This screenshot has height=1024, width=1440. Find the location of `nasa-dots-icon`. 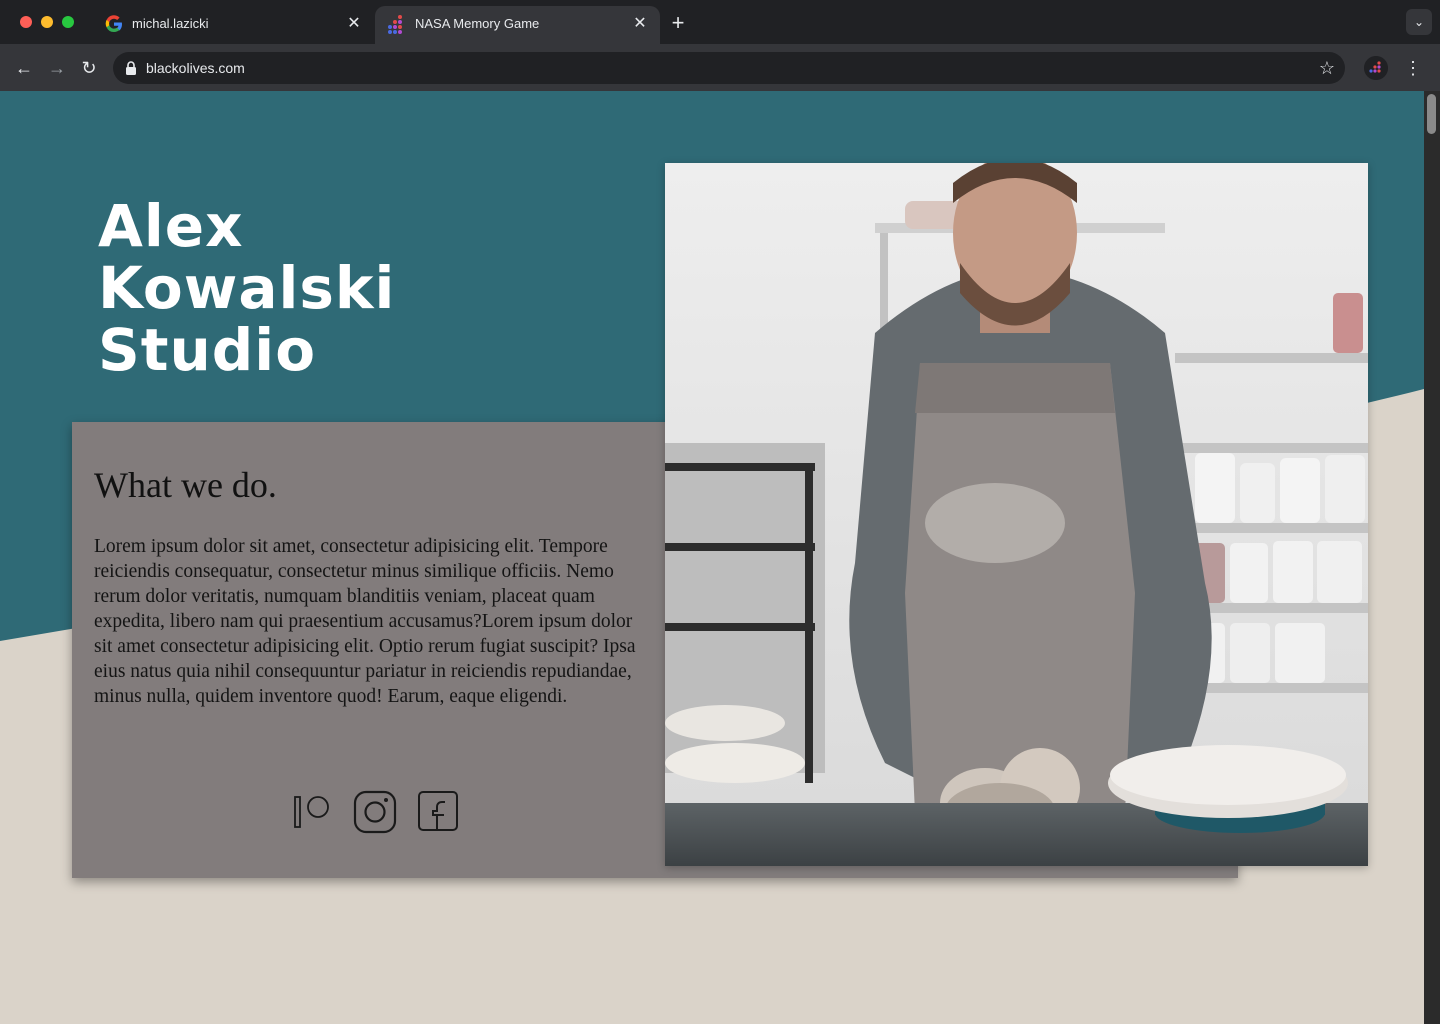

nasa-dots-icon is located at coordinates (395, 24).